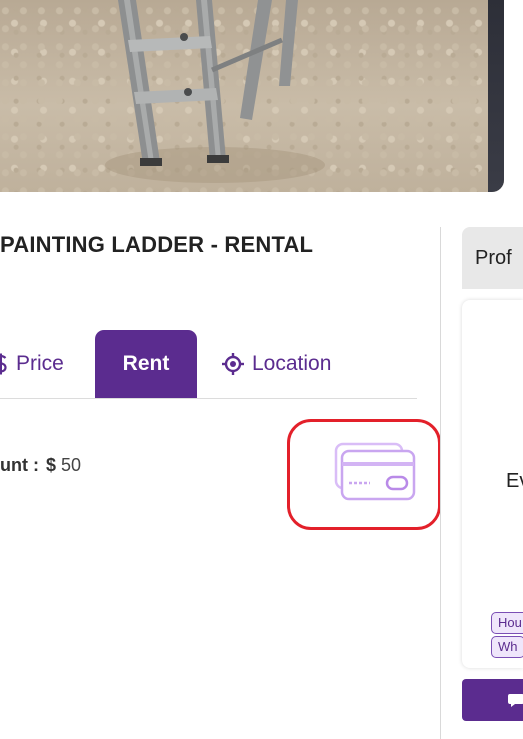  What do you see at coordinates (292, 363) in the screenshot?
I see `tab-location-label: Location` at bounding box center [292, 363].